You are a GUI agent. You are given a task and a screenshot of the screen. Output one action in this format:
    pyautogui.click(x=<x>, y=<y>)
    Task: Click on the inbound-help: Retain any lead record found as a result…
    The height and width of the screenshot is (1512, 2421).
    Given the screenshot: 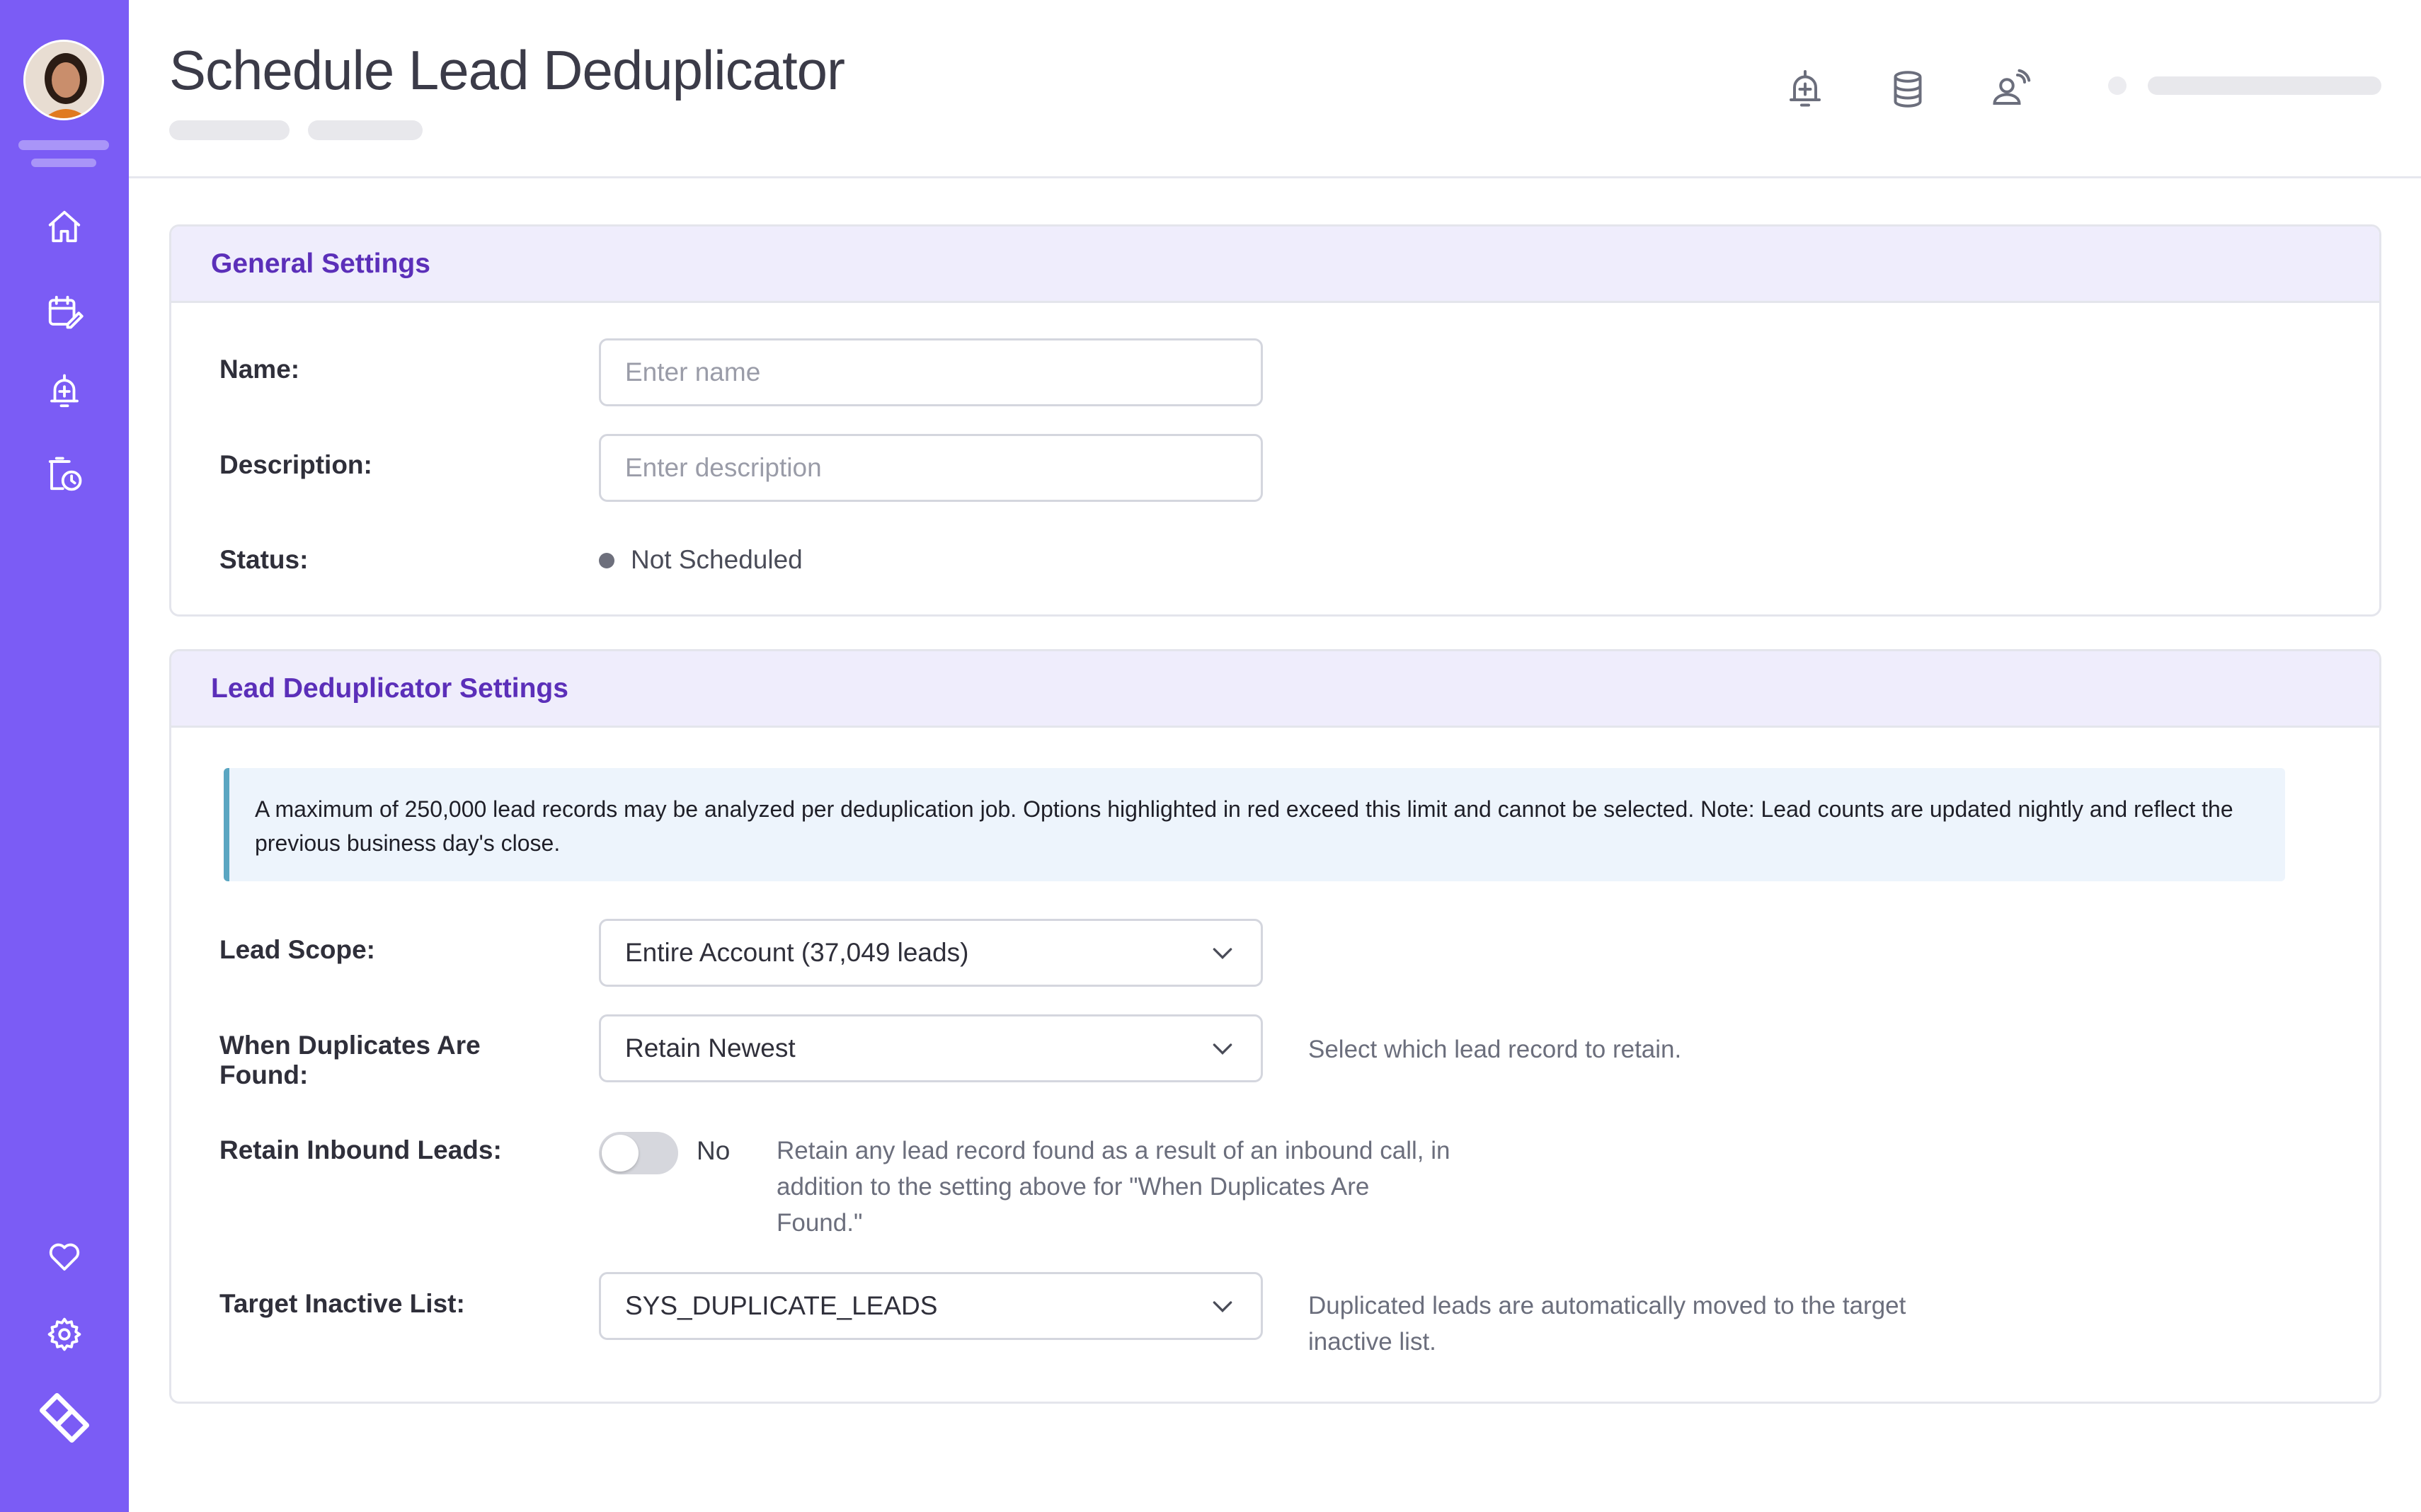 What is the action you would take?
    pyautogui.click(x=1113, y=1187)
    